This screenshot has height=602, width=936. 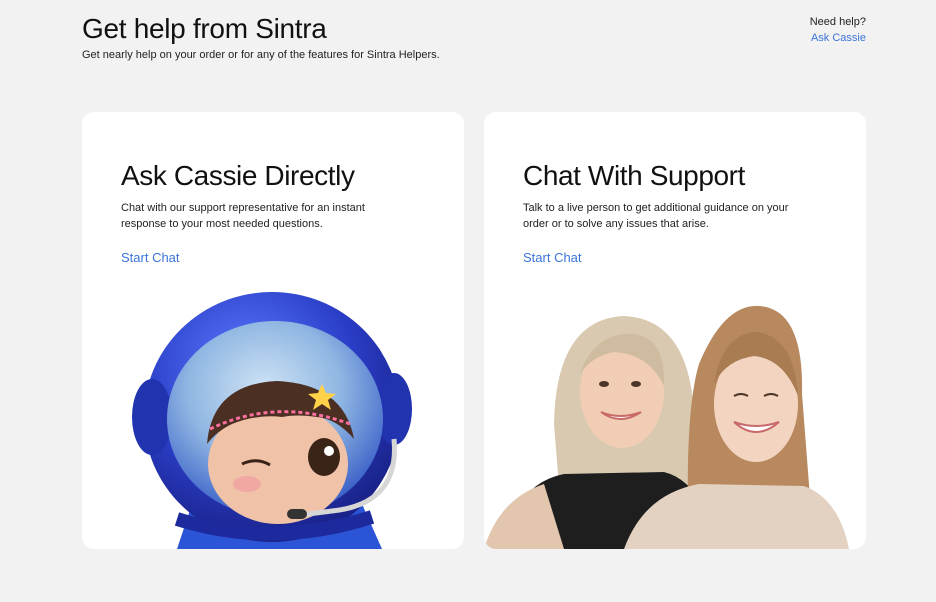 What do you see at coordinates (838, 38) in the screenshot?
I see `ask-cassie-link: Ask Cassie` at bounding box center [838, 38].